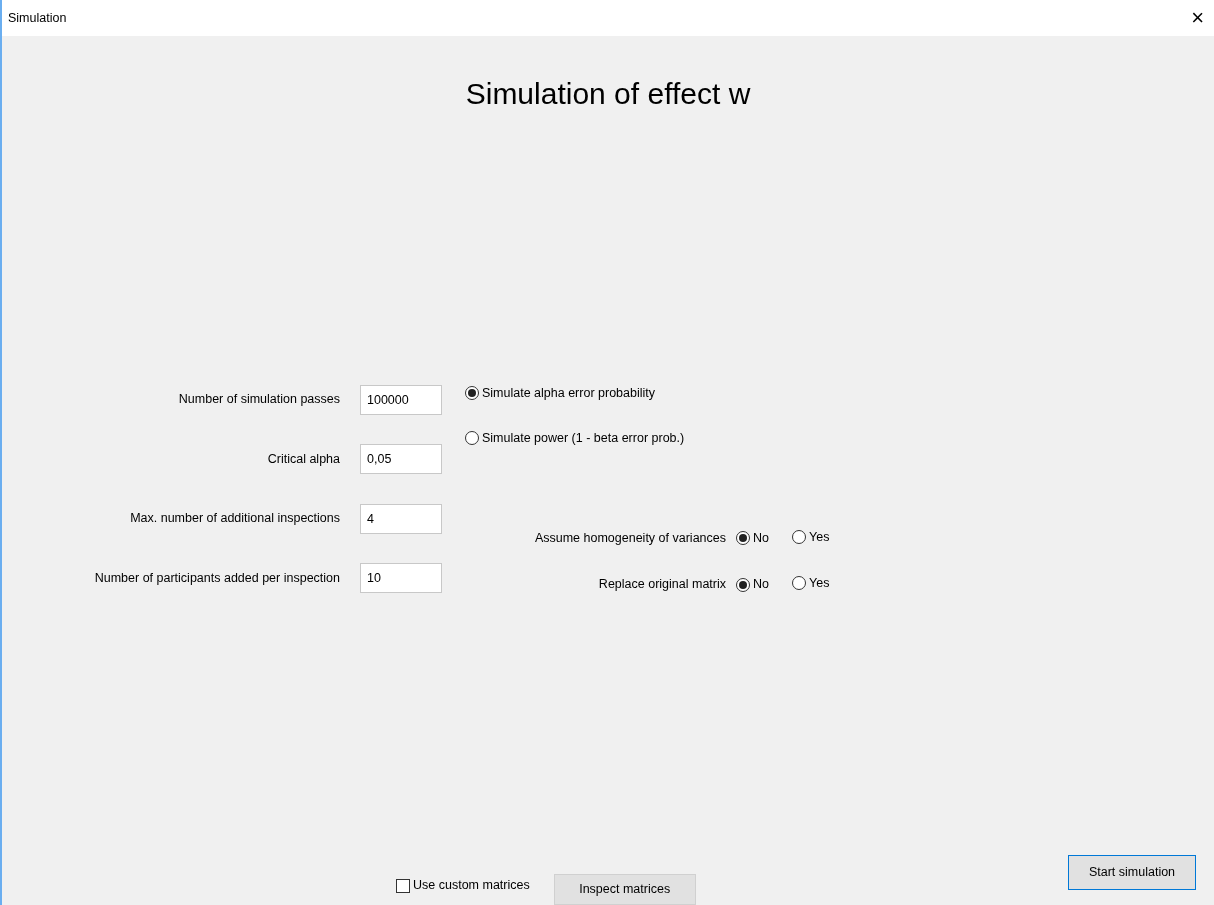 The height and width of the screenshot is (905, 1214). I want to click on close-button: ×, so click(1197, 18).